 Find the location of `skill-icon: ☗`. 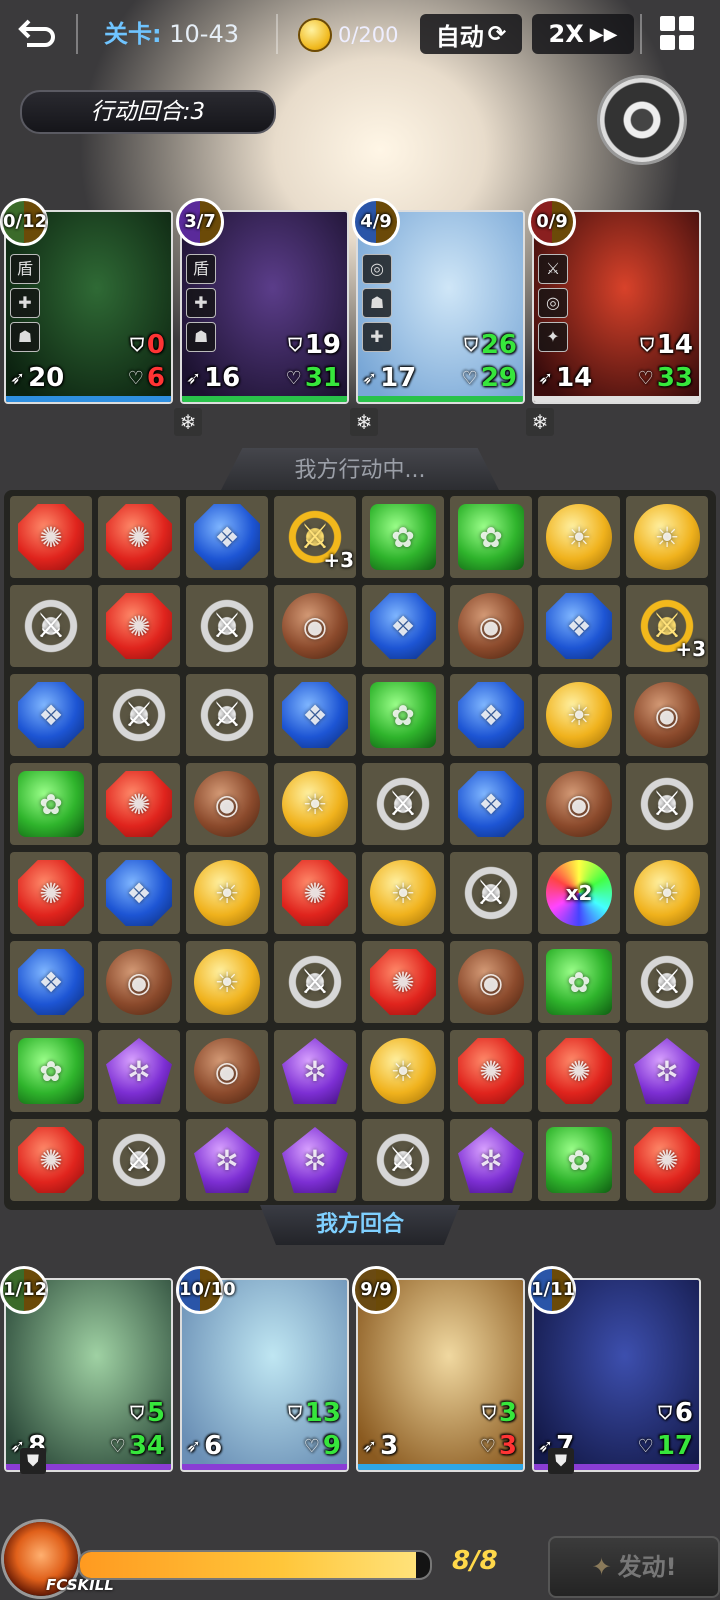

skill-icon: ☗ is located at coordinates (25, 337).